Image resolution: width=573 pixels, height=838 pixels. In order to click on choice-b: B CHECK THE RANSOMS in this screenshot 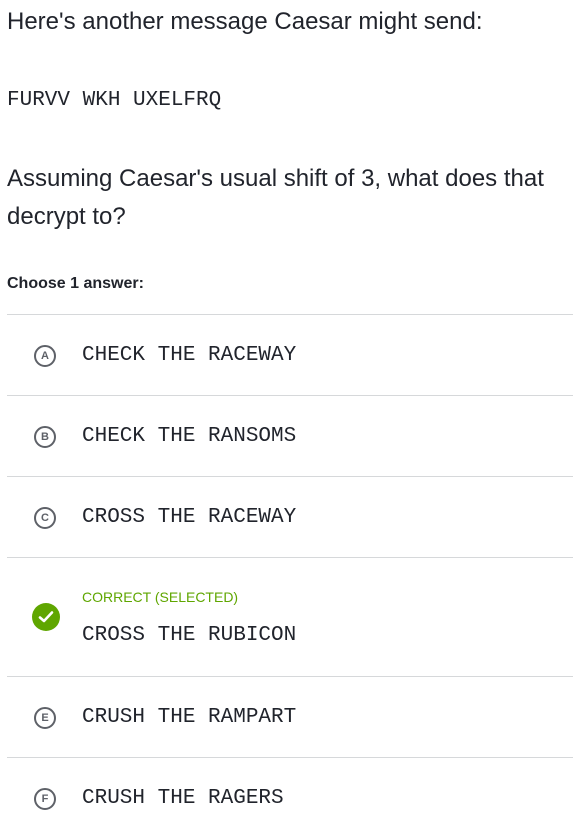, I will do `click(290, 435)`.